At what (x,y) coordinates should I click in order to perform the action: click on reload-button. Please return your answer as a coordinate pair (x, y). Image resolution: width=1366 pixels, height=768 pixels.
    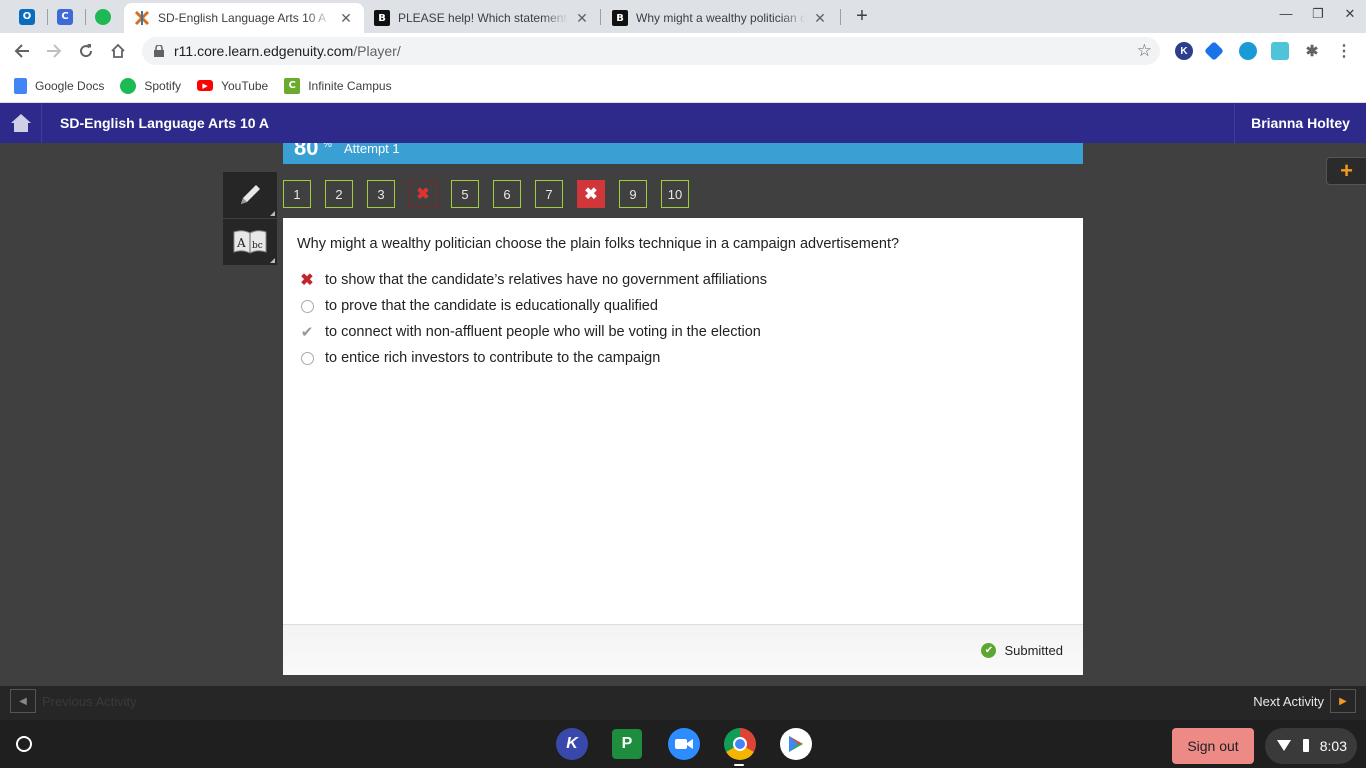
    Looking at the image, I should click on (86, 51).